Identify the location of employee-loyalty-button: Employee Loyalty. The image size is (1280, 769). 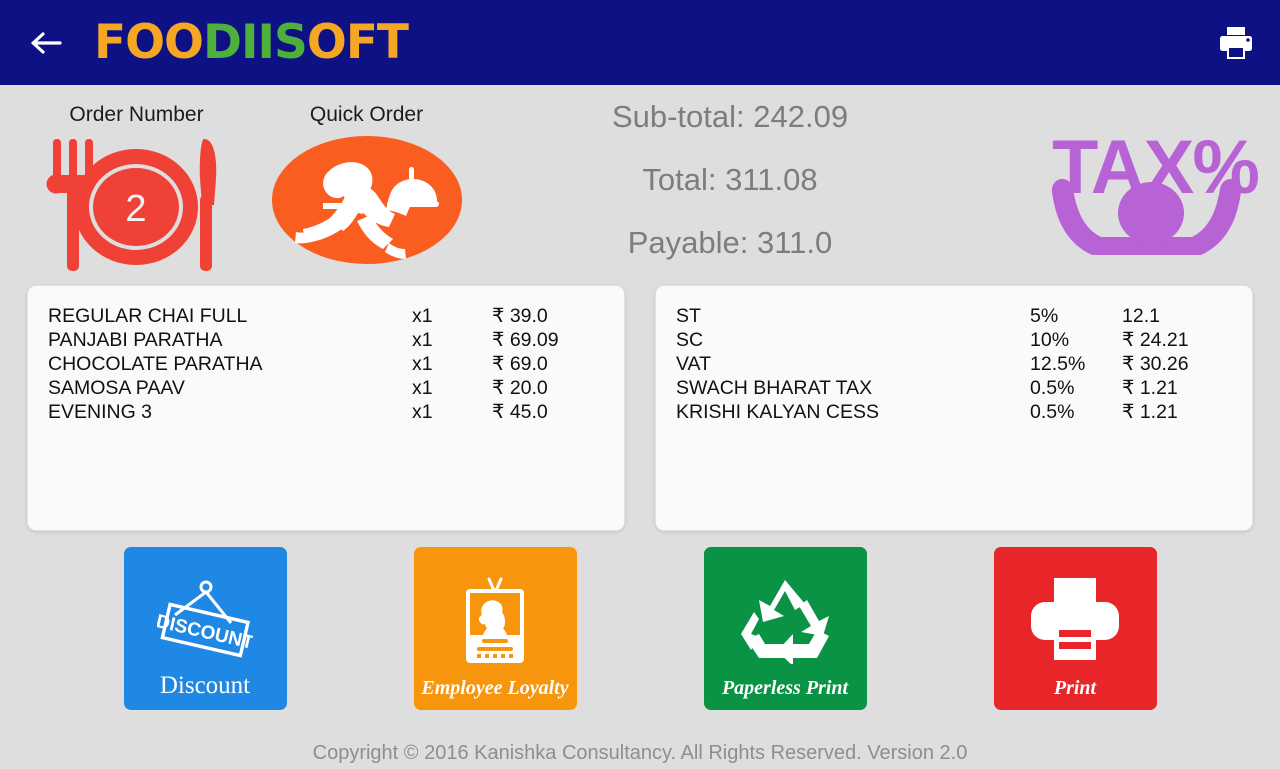
(495, 628).